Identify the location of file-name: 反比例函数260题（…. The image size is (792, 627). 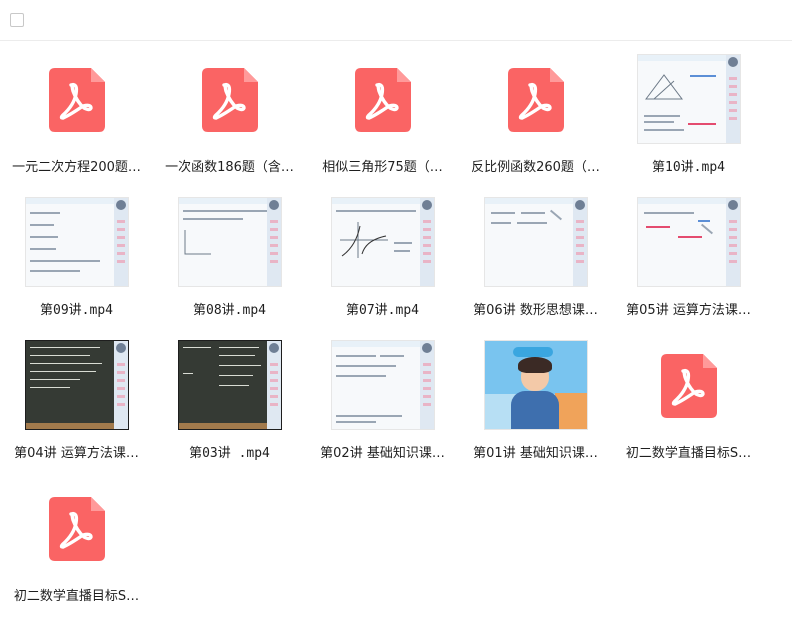
(535, 167).